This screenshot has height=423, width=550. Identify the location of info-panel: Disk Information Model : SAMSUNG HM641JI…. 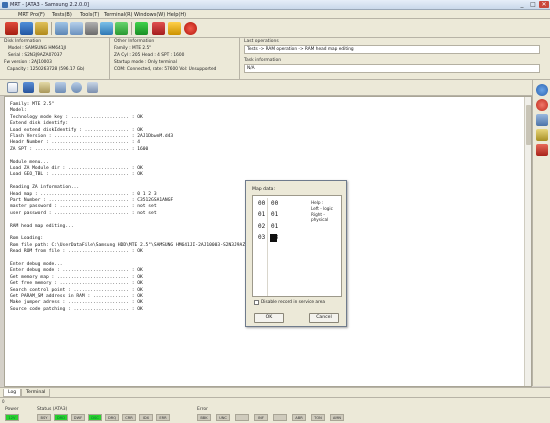
(275, 59).